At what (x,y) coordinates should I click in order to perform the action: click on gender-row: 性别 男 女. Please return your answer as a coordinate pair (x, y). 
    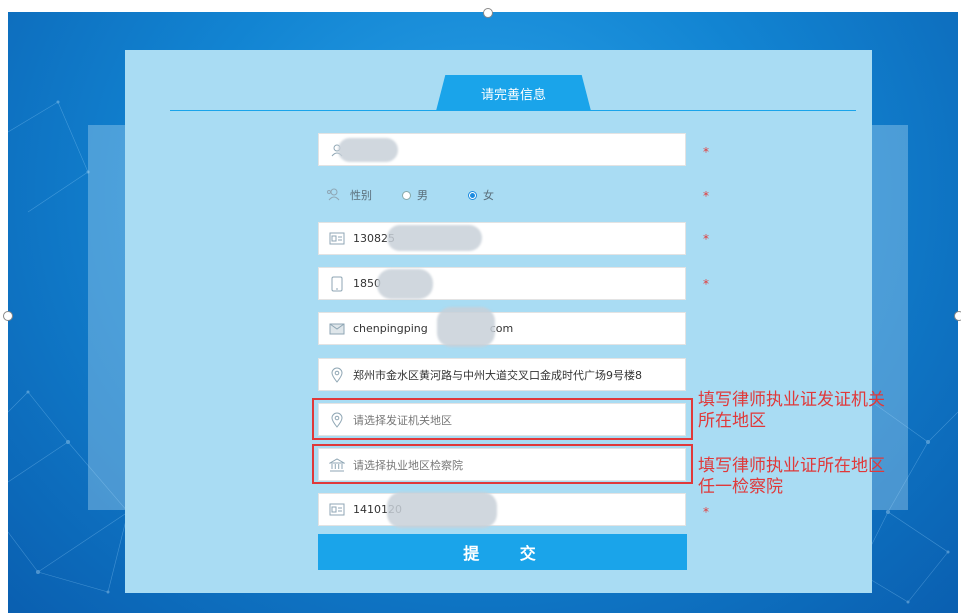
    Looking at the image, I should click on (410, 195).